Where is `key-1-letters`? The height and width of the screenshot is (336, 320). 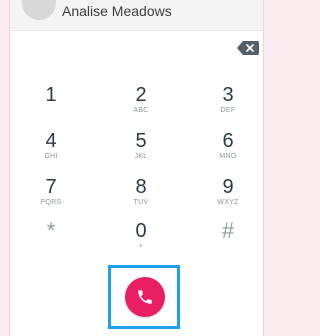
key-1-letters is located at coordinates (51, 111).